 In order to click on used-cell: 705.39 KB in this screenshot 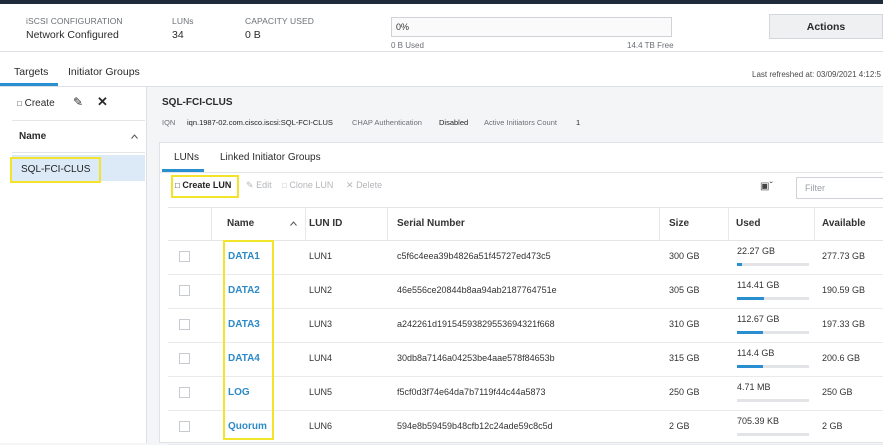, I will do `click(758, 421)`.